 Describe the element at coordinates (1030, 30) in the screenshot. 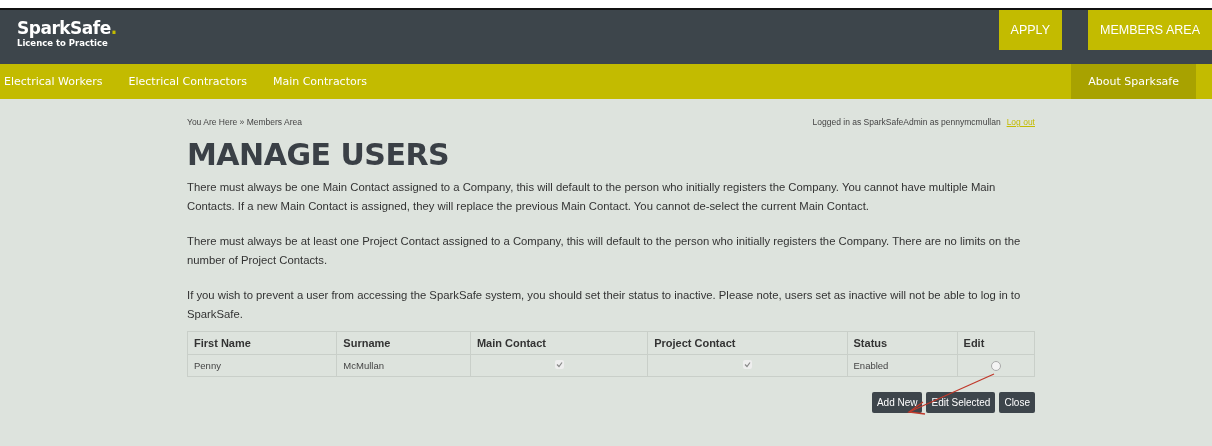

I see `header-button: APPLY` at that location.